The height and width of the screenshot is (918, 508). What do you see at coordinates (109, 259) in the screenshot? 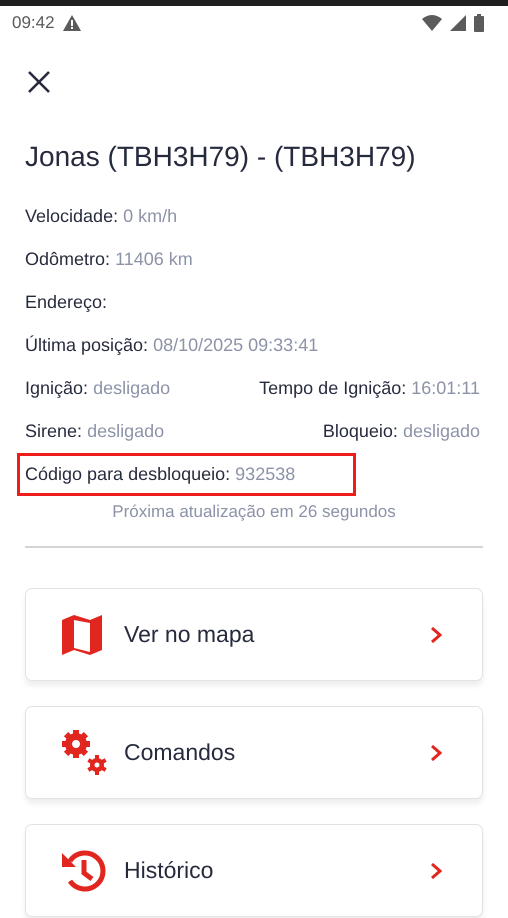
I see `detail-text: Odômetro: 11406 km` at bounding box center [109, 259].